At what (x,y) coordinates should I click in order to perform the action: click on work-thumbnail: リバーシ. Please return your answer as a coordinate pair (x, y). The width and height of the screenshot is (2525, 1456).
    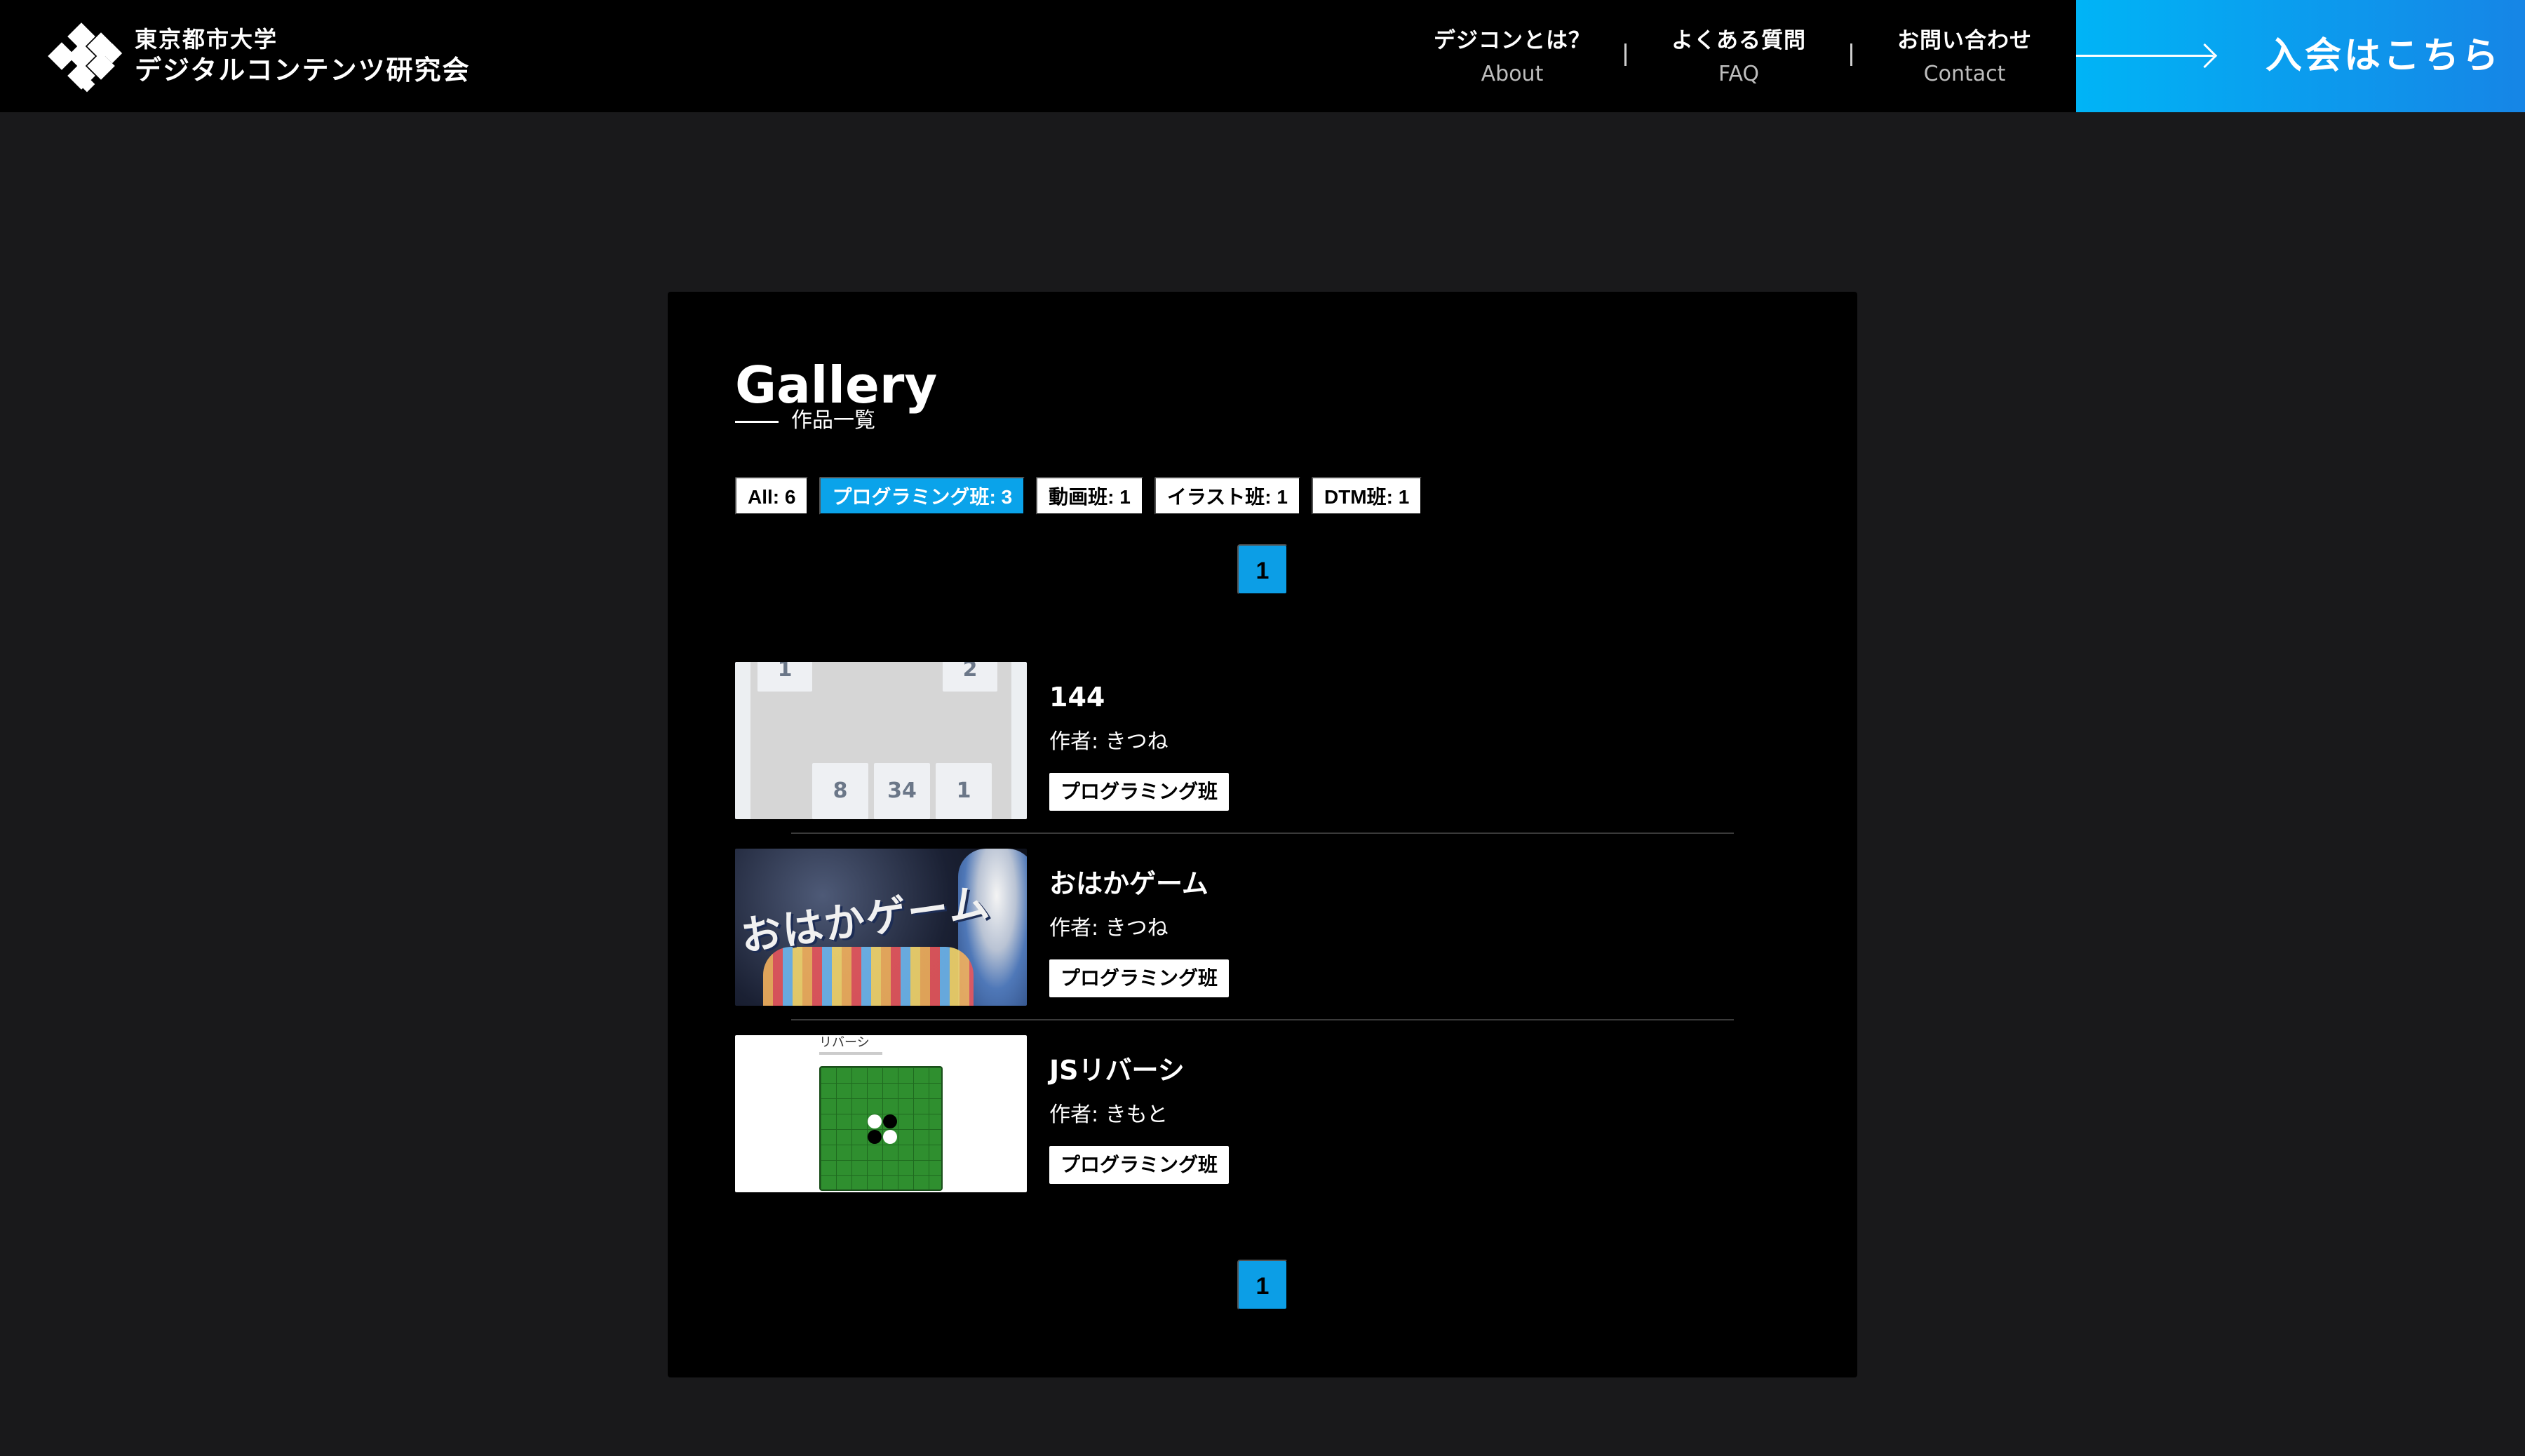
    Looking at the image, I should click on (881, 1113).